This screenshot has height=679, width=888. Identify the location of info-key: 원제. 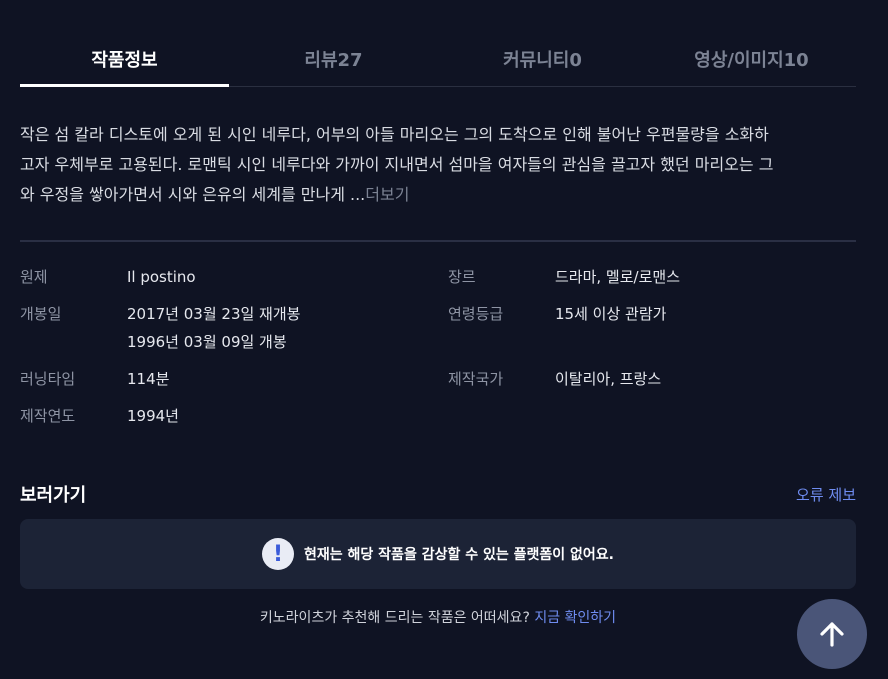
(34, 277).